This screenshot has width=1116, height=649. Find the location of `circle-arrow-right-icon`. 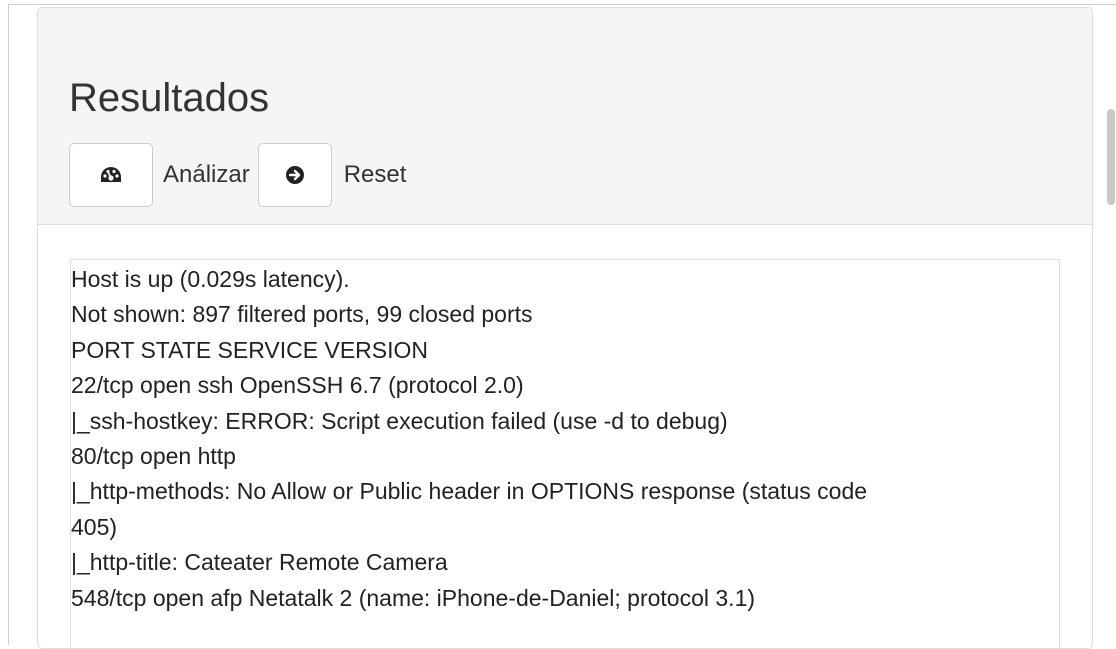

circle-arrow-right-icon is located at coordinates (294, 175).